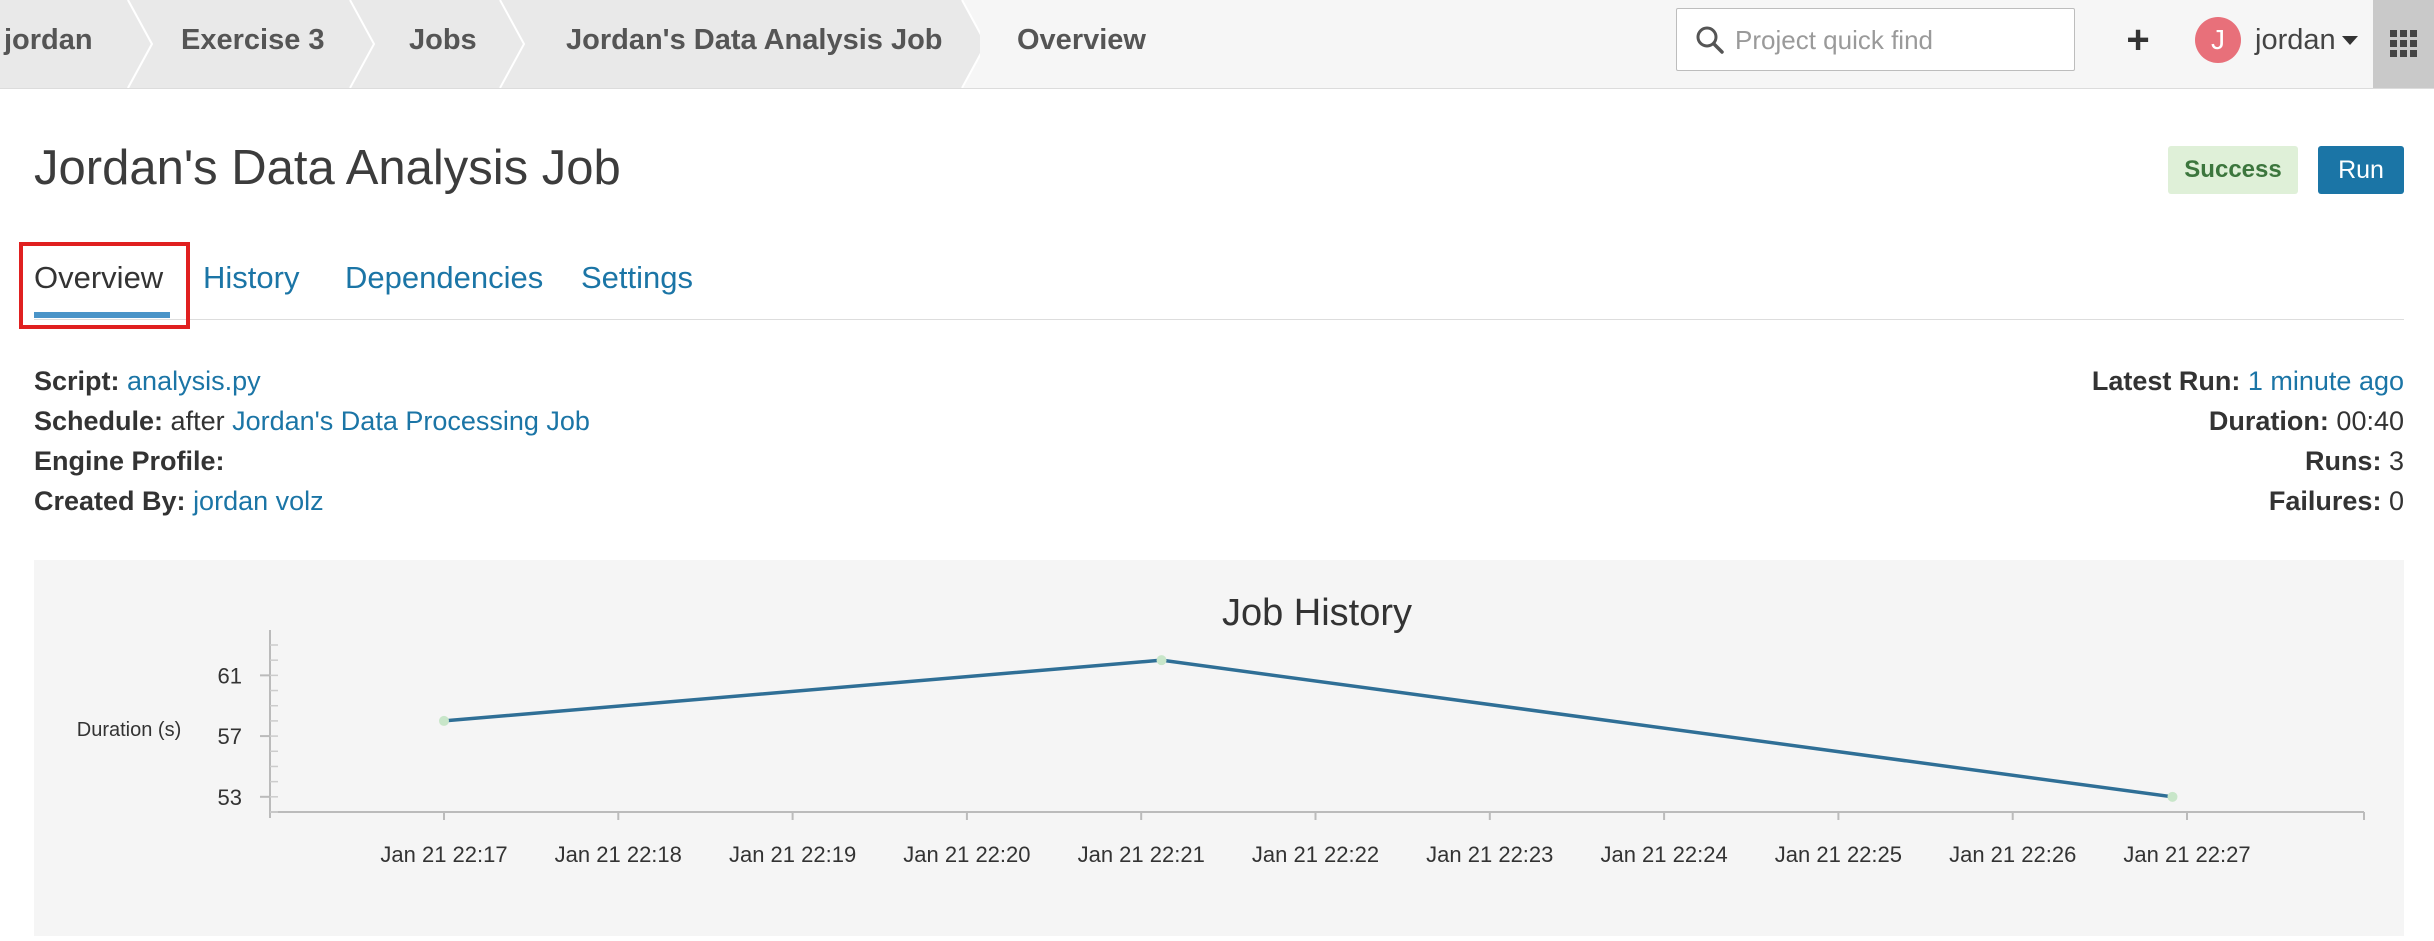 The image size is (2434, 941). Describe the element at coordinates (754, 44) in the screenshot. I see `breadcrumb-item-job: Jordan's Data Analysis Job` at that location.